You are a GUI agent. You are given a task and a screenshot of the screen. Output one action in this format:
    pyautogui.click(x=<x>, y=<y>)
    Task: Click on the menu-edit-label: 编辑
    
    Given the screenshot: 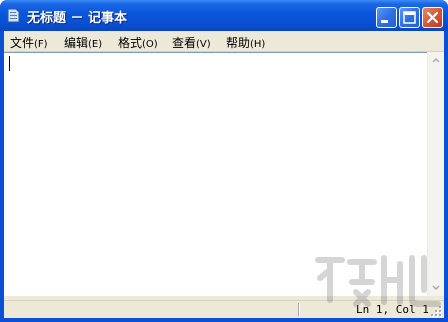 What is the action you would take?
    pyautogui.click(x=76, y=43)
    